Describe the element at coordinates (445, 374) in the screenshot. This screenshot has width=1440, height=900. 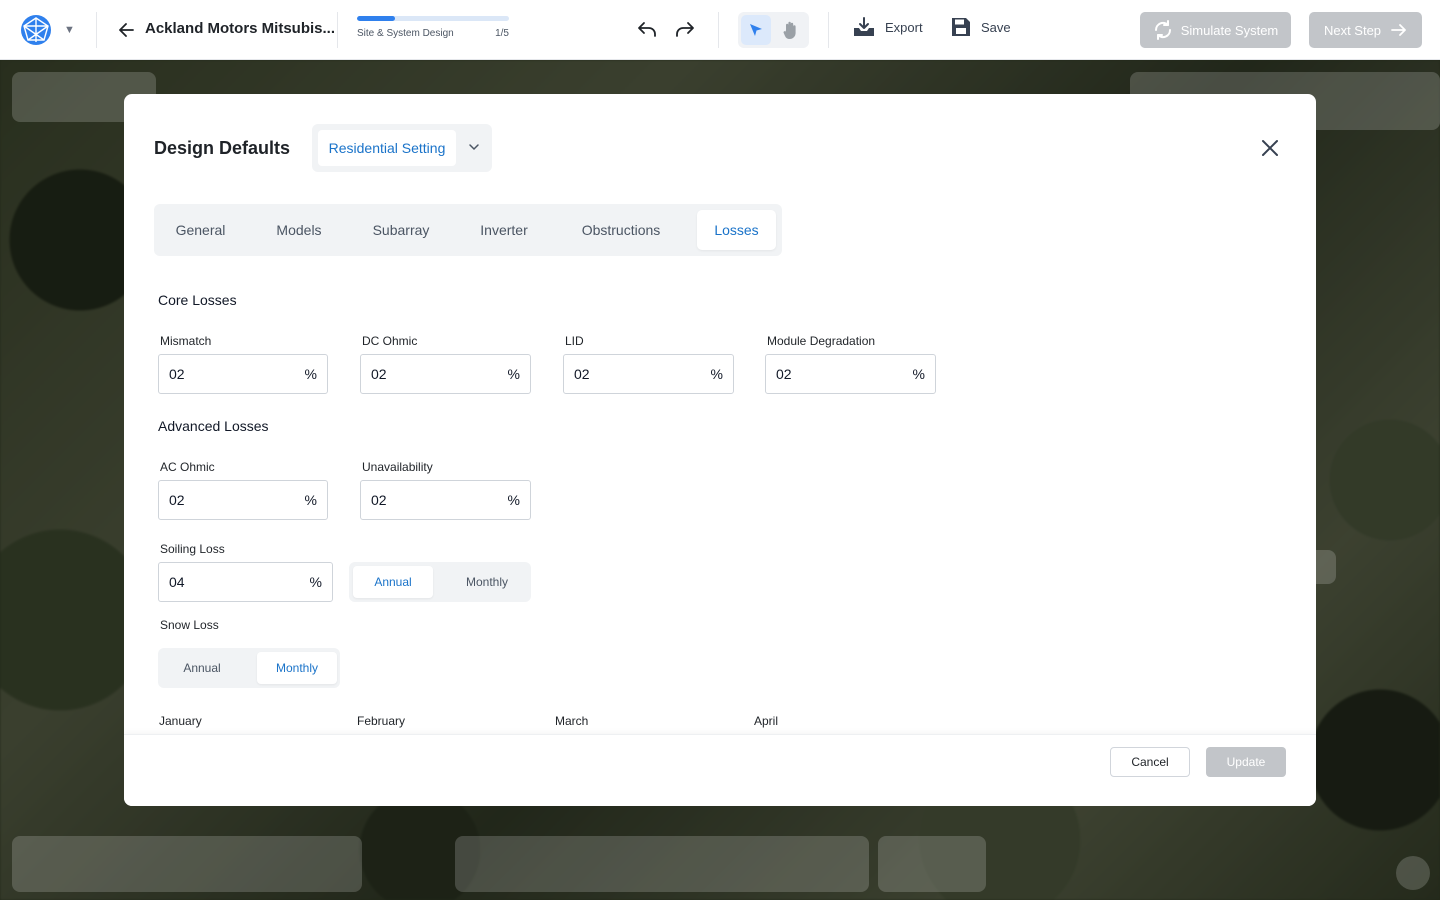
I see `dc-ohmic-input: 02 %` at that location.